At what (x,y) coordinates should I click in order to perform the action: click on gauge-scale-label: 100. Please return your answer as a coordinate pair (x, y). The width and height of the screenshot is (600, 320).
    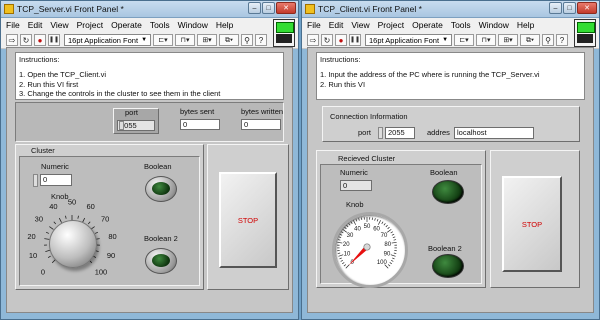
    Looking at the image, I should click on (382, 263).